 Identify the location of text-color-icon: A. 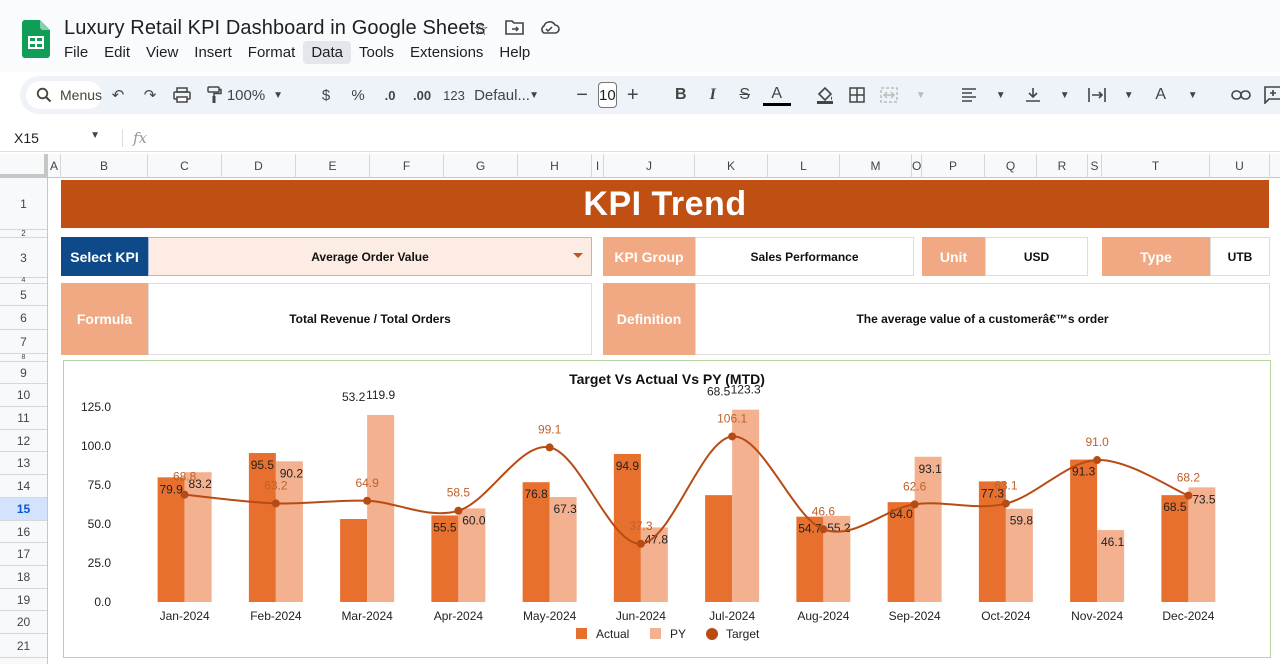
(776, 95).